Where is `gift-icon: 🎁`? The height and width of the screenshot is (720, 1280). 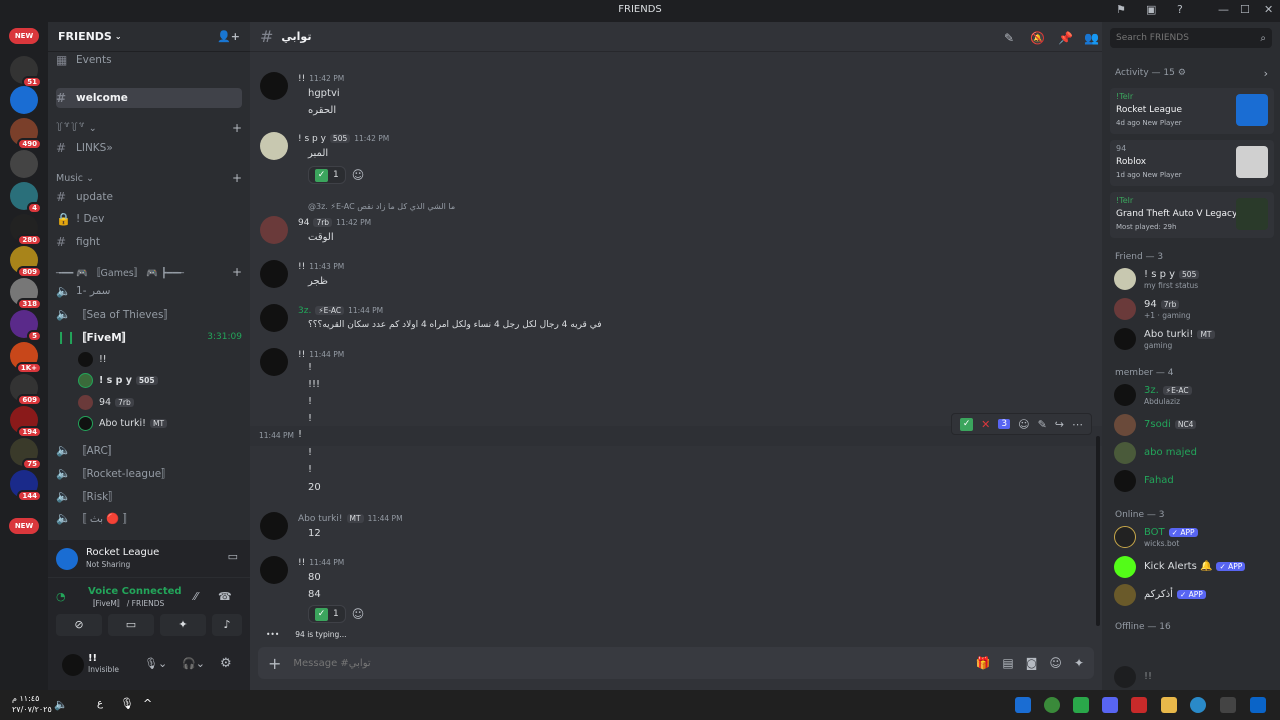 gift-icon: 🎁 is located at coordinates (982, 663).